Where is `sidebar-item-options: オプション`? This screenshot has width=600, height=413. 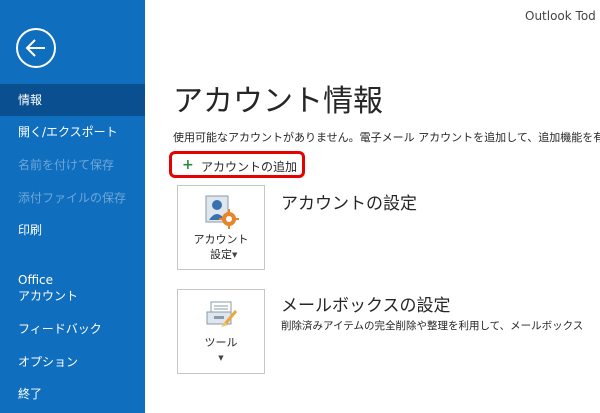
sidebar-item-options: オプション is located at coordinates (72, 362).